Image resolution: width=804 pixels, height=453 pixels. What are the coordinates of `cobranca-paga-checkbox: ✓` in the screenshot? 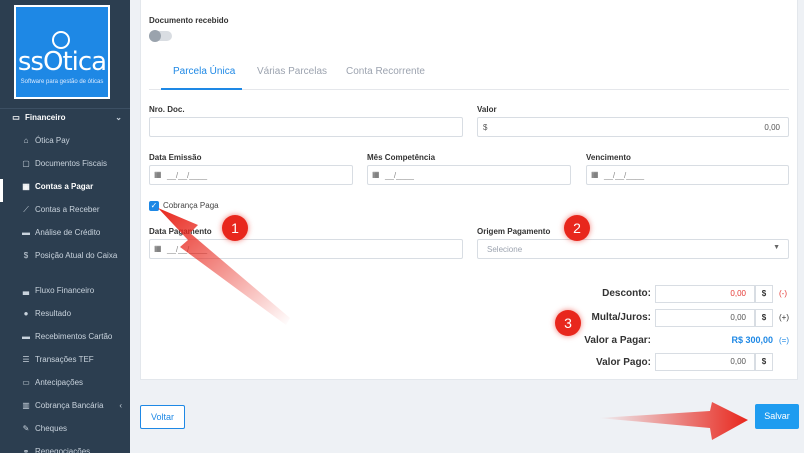 It's located at (154, 206).